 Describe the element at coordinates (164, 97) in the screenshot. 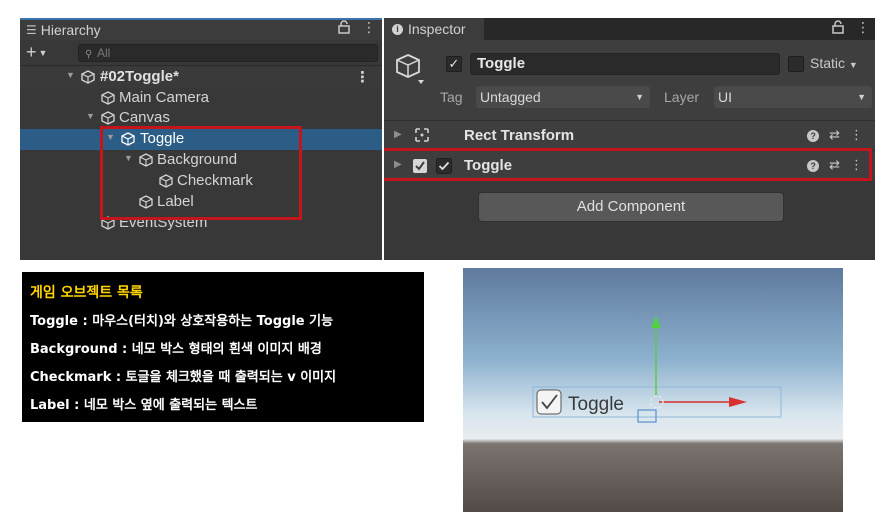

I see `tree-item-label: Main Camera` at that location.